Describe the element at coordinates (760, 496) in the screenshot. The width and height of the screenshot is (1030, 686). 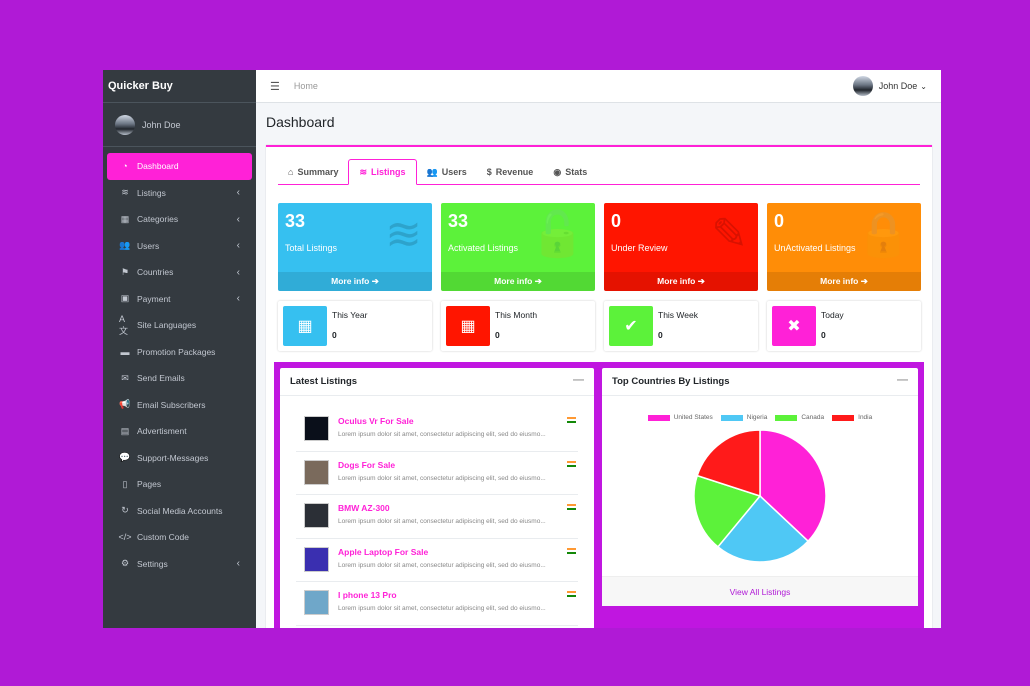
I see `countries-pie-chart` at that location.